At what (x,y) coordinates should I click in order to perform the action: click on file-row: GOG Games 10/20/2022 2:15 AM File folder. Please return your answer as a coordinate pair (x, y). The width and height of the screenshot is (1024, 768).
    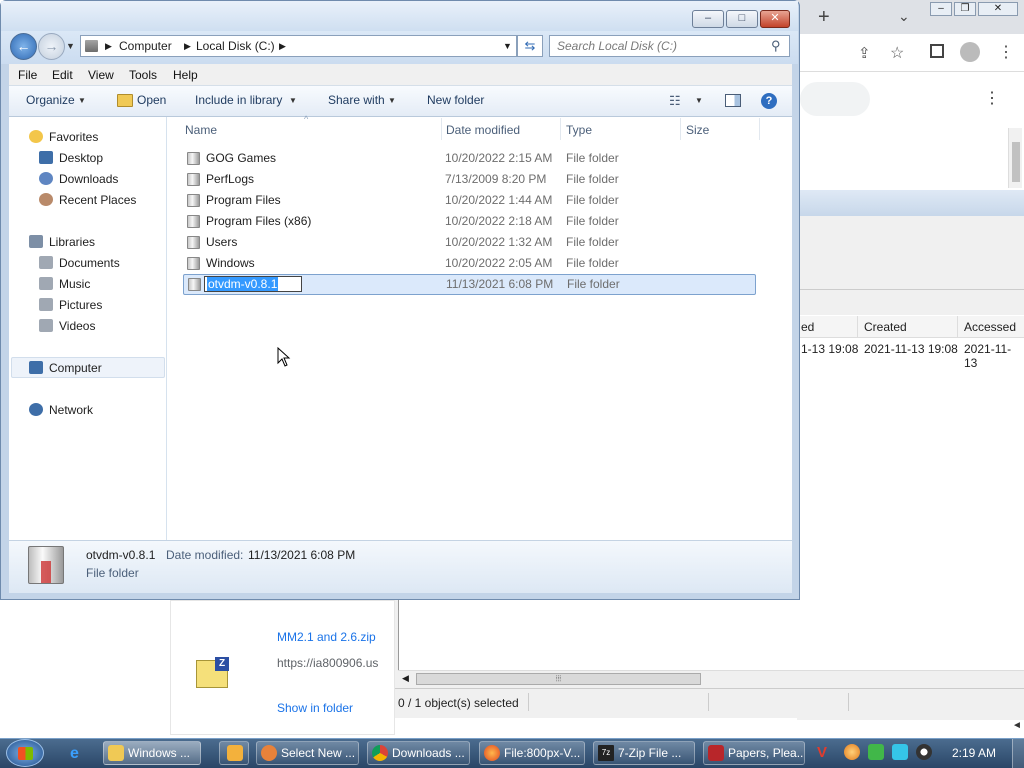
    Looking at the image, I should click on (469, 158).